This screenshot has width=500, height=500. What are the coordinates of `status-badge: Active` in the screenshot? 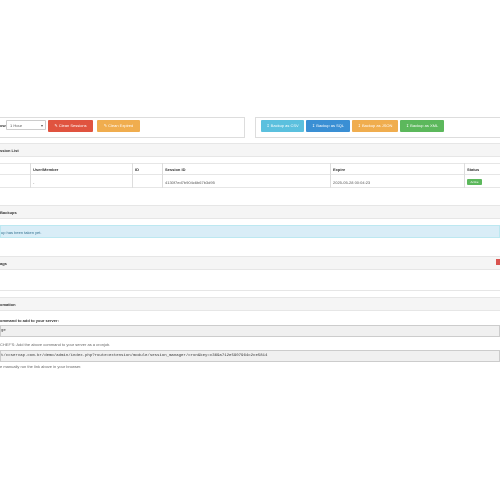 It's located at (474, 182).